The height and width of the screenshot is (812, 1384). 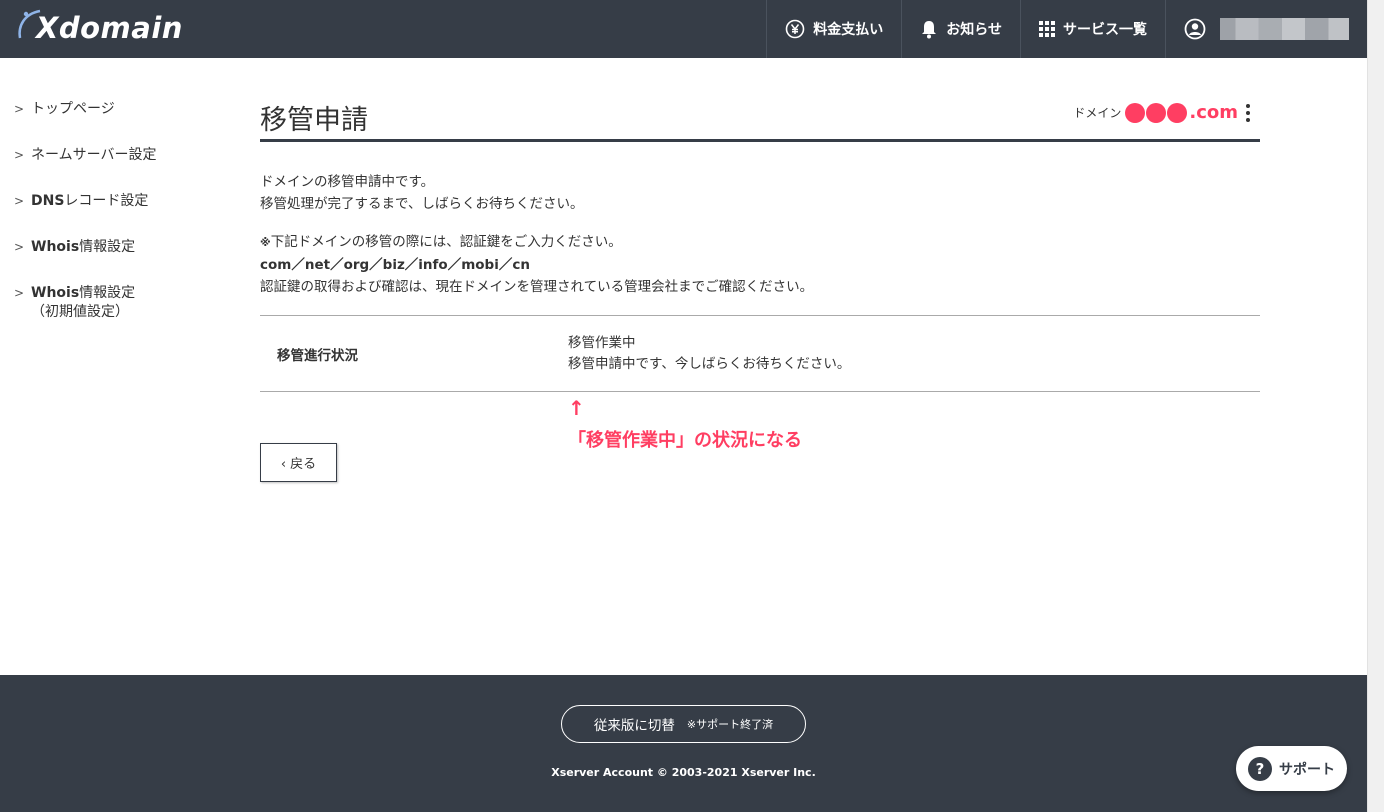 I want to click on transfer-message: ドメインの移管申請中です。 移管処理が完了するまで、しばらくお待ちください。, so click(x=422, y=193).